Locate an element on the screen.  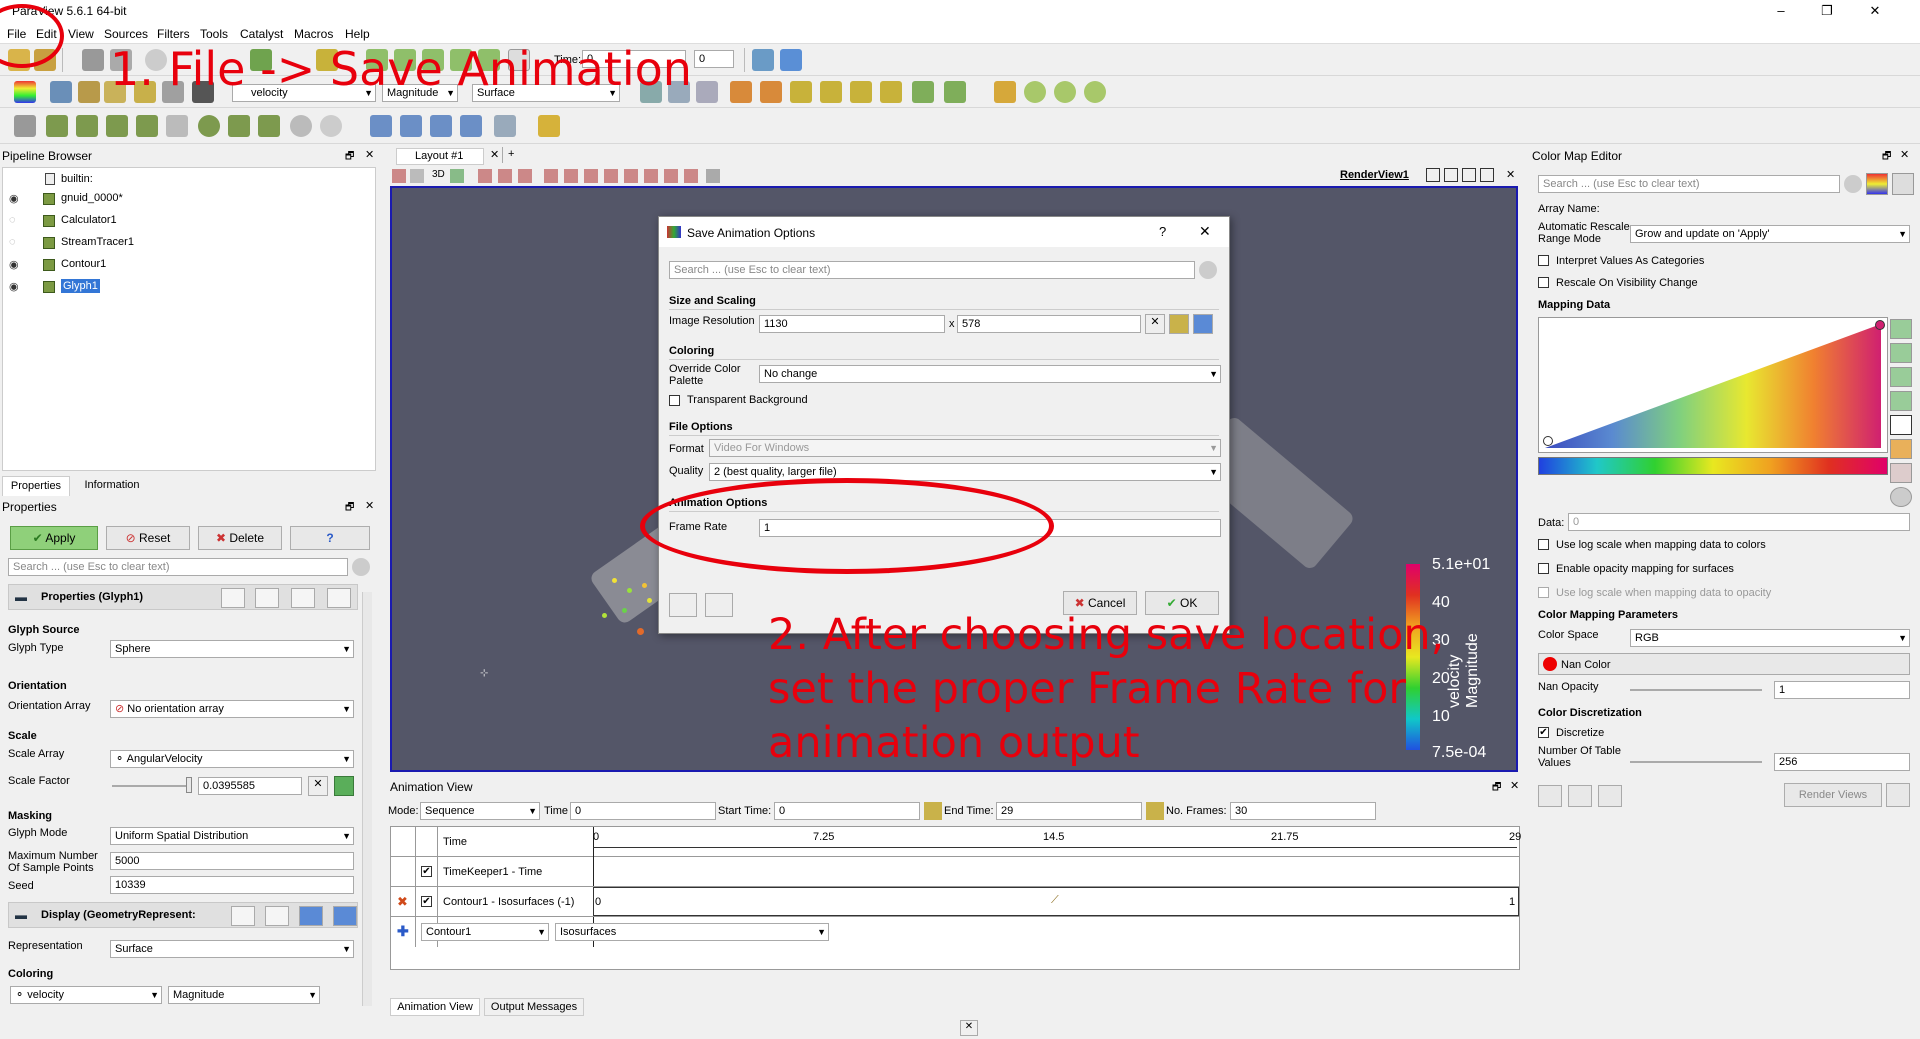
visibility-eye-icon: ◉ is located at coordinates (14, 264).